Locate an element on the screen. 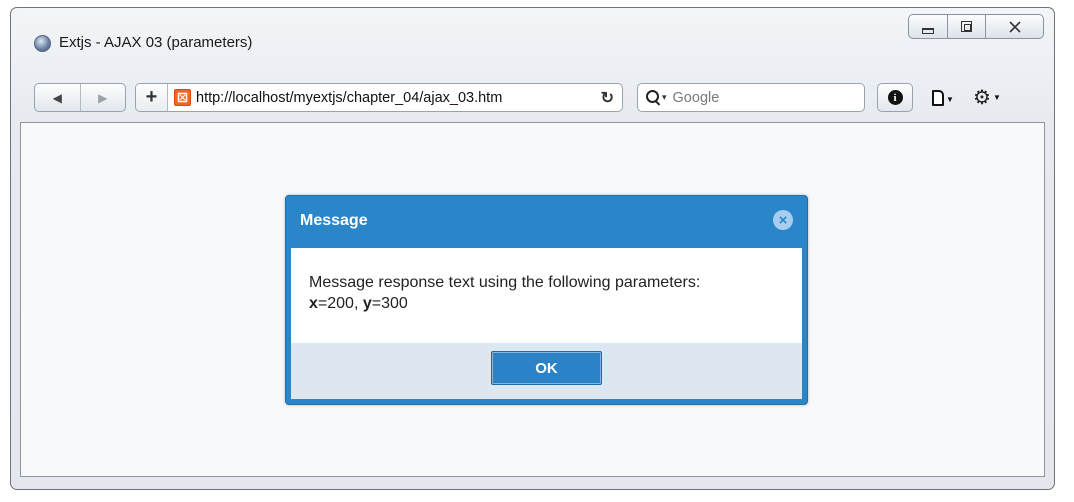  close-button is located at coordinates (1015, 26).